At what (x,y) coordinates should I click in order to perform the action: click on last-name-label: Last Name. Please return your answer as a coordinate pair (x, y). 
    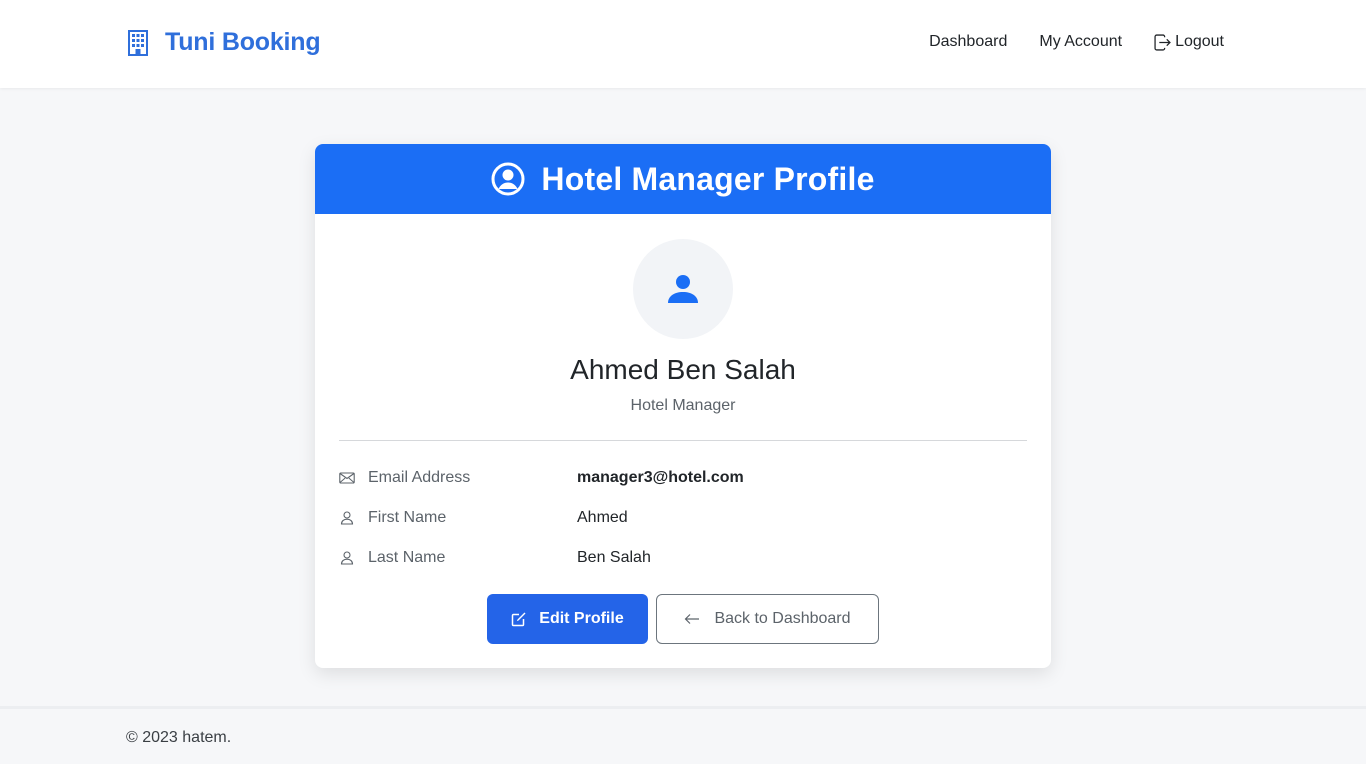
    Looking at the image, I should click on (407, 557).